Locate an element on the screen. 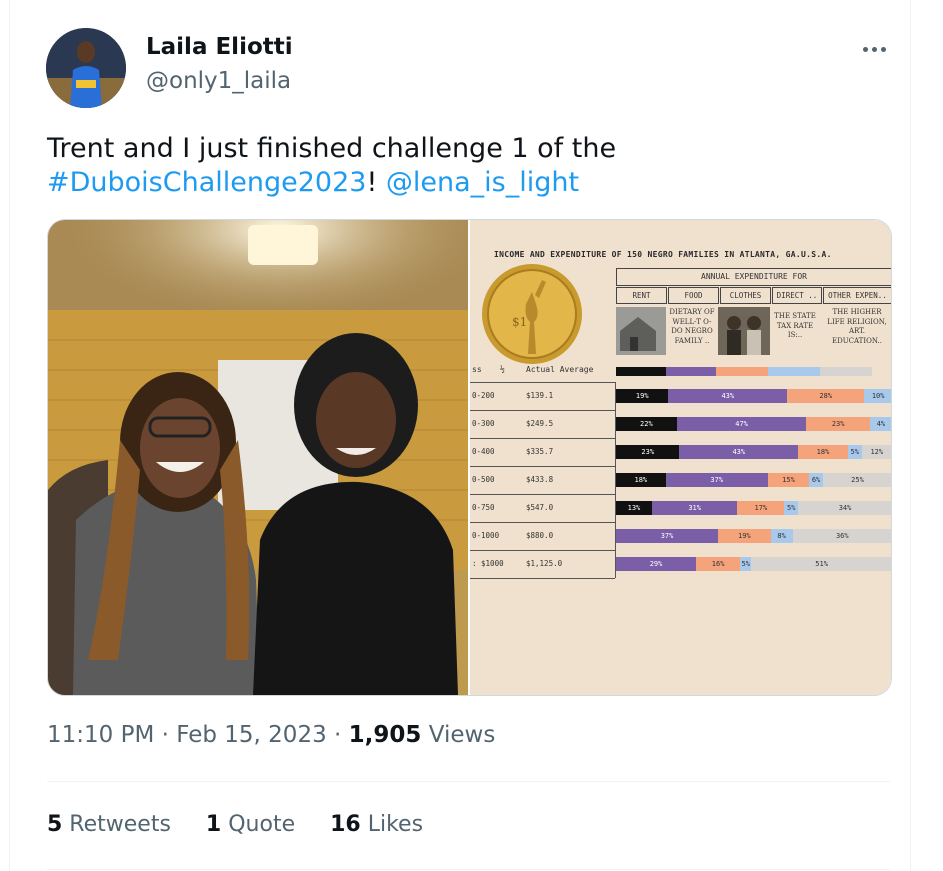  key-clothes is located at coordinates (742, 371).